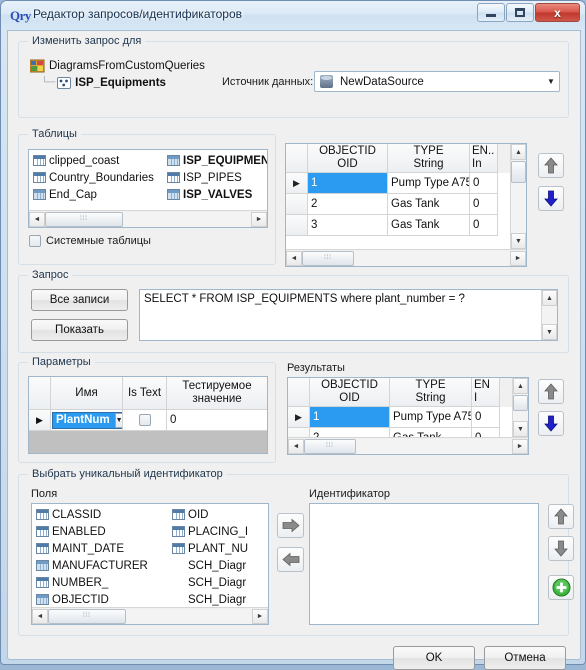 This screenshot has width=586, height=670. What do you see at coordinates (219, 548) in the screenshot?
I see `list-item: PLANT_NU` at bounding box center [219, 548].